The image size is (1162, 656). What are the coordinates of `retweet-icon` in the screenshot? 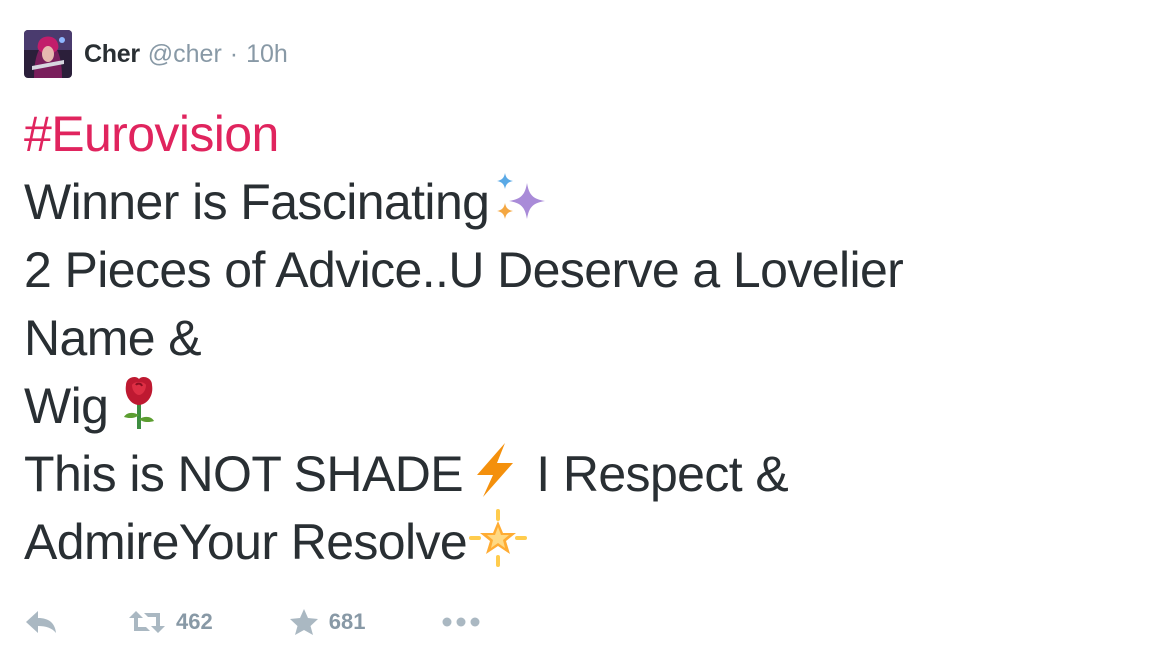 It's located at (147, 622).